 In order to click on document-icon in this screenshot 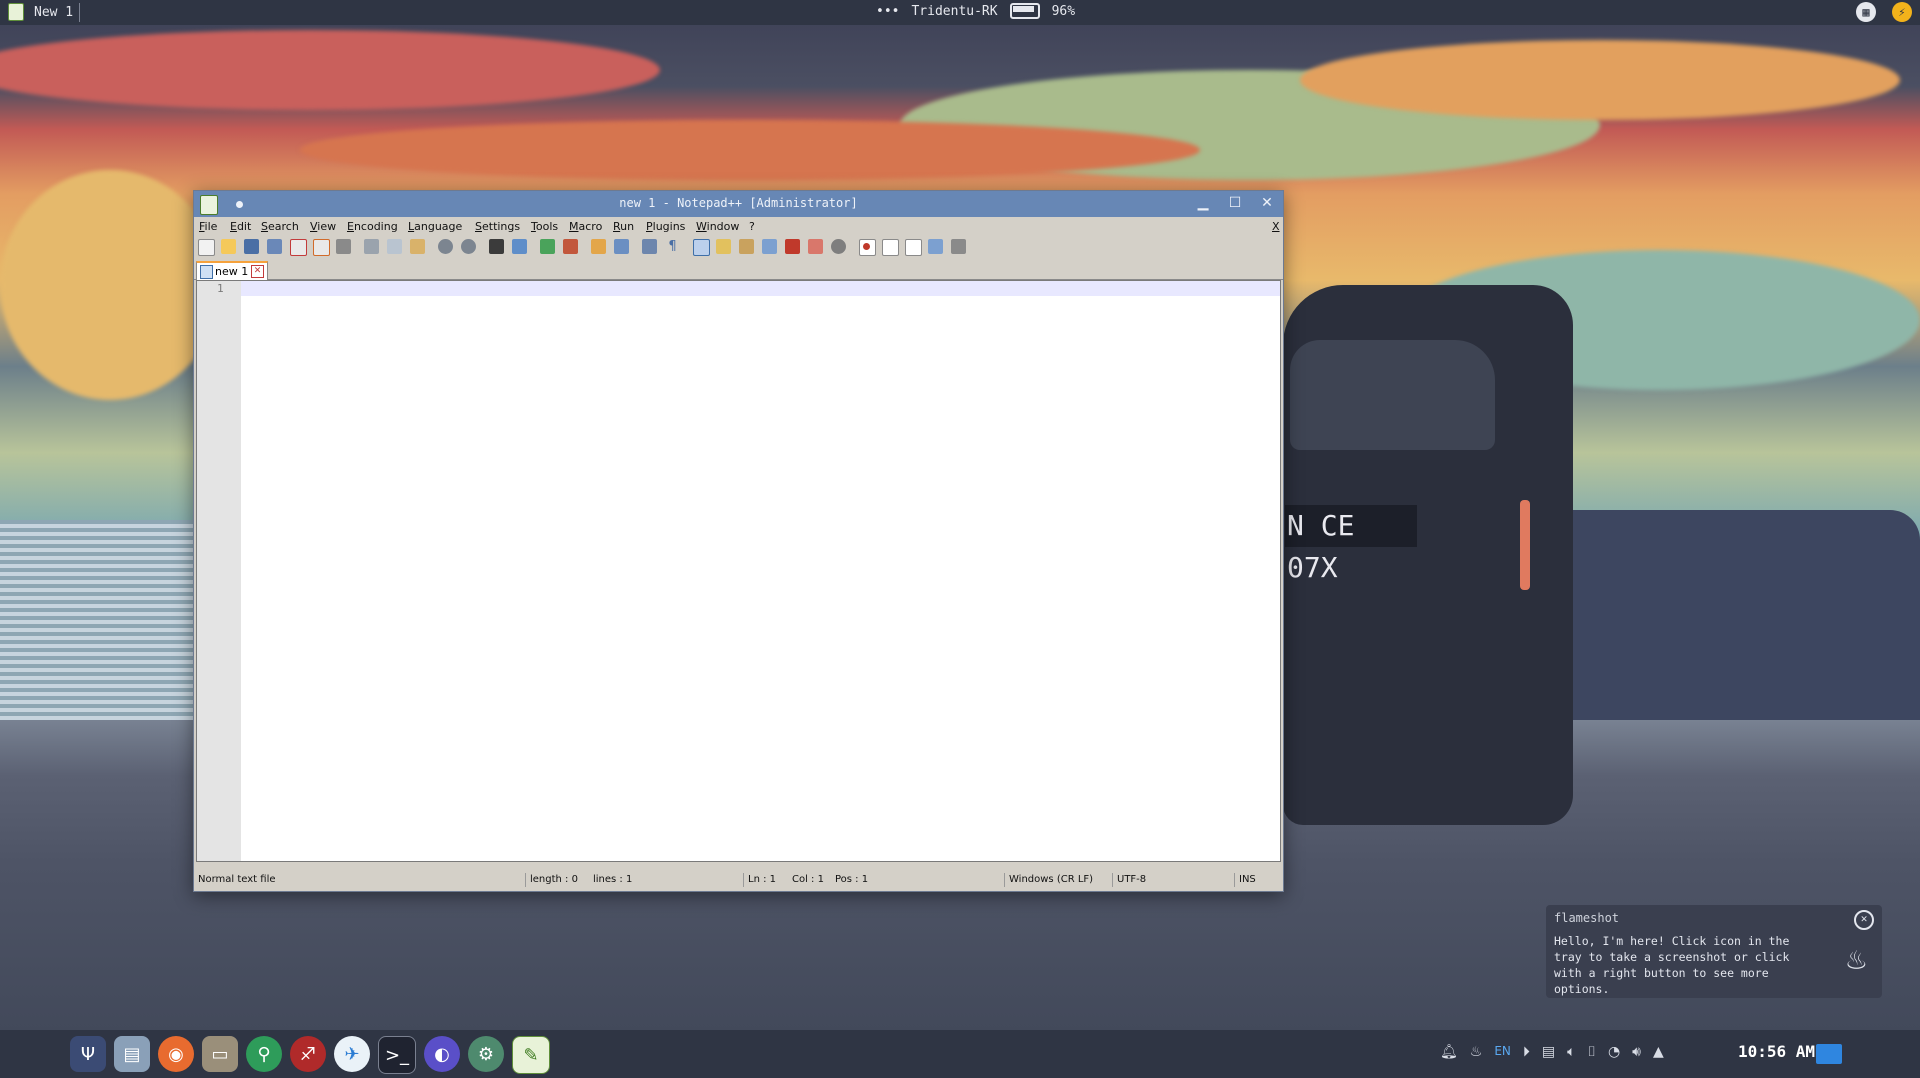, I will do `click(206, 272)`.